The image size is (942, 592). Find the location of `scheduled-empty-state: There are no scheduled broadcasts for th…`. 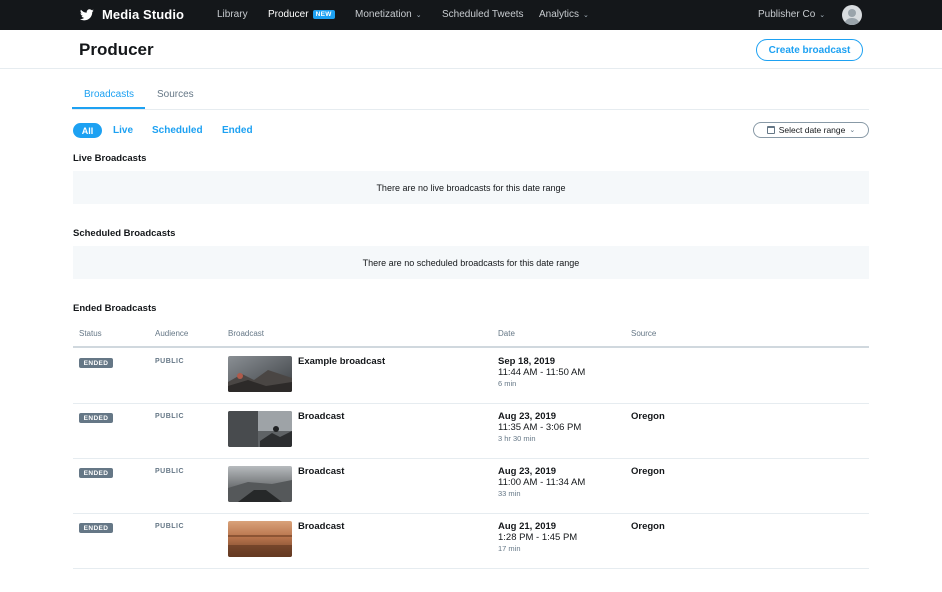

scheduled-empty-state: There are no scheduled broadcasts for th… is located at coordinates (471, 262).